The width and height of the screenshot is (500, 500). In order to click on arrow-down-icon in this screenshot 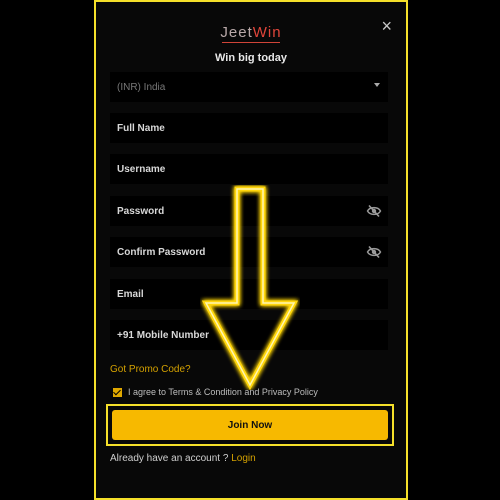, I will do `click(250, 288)`.